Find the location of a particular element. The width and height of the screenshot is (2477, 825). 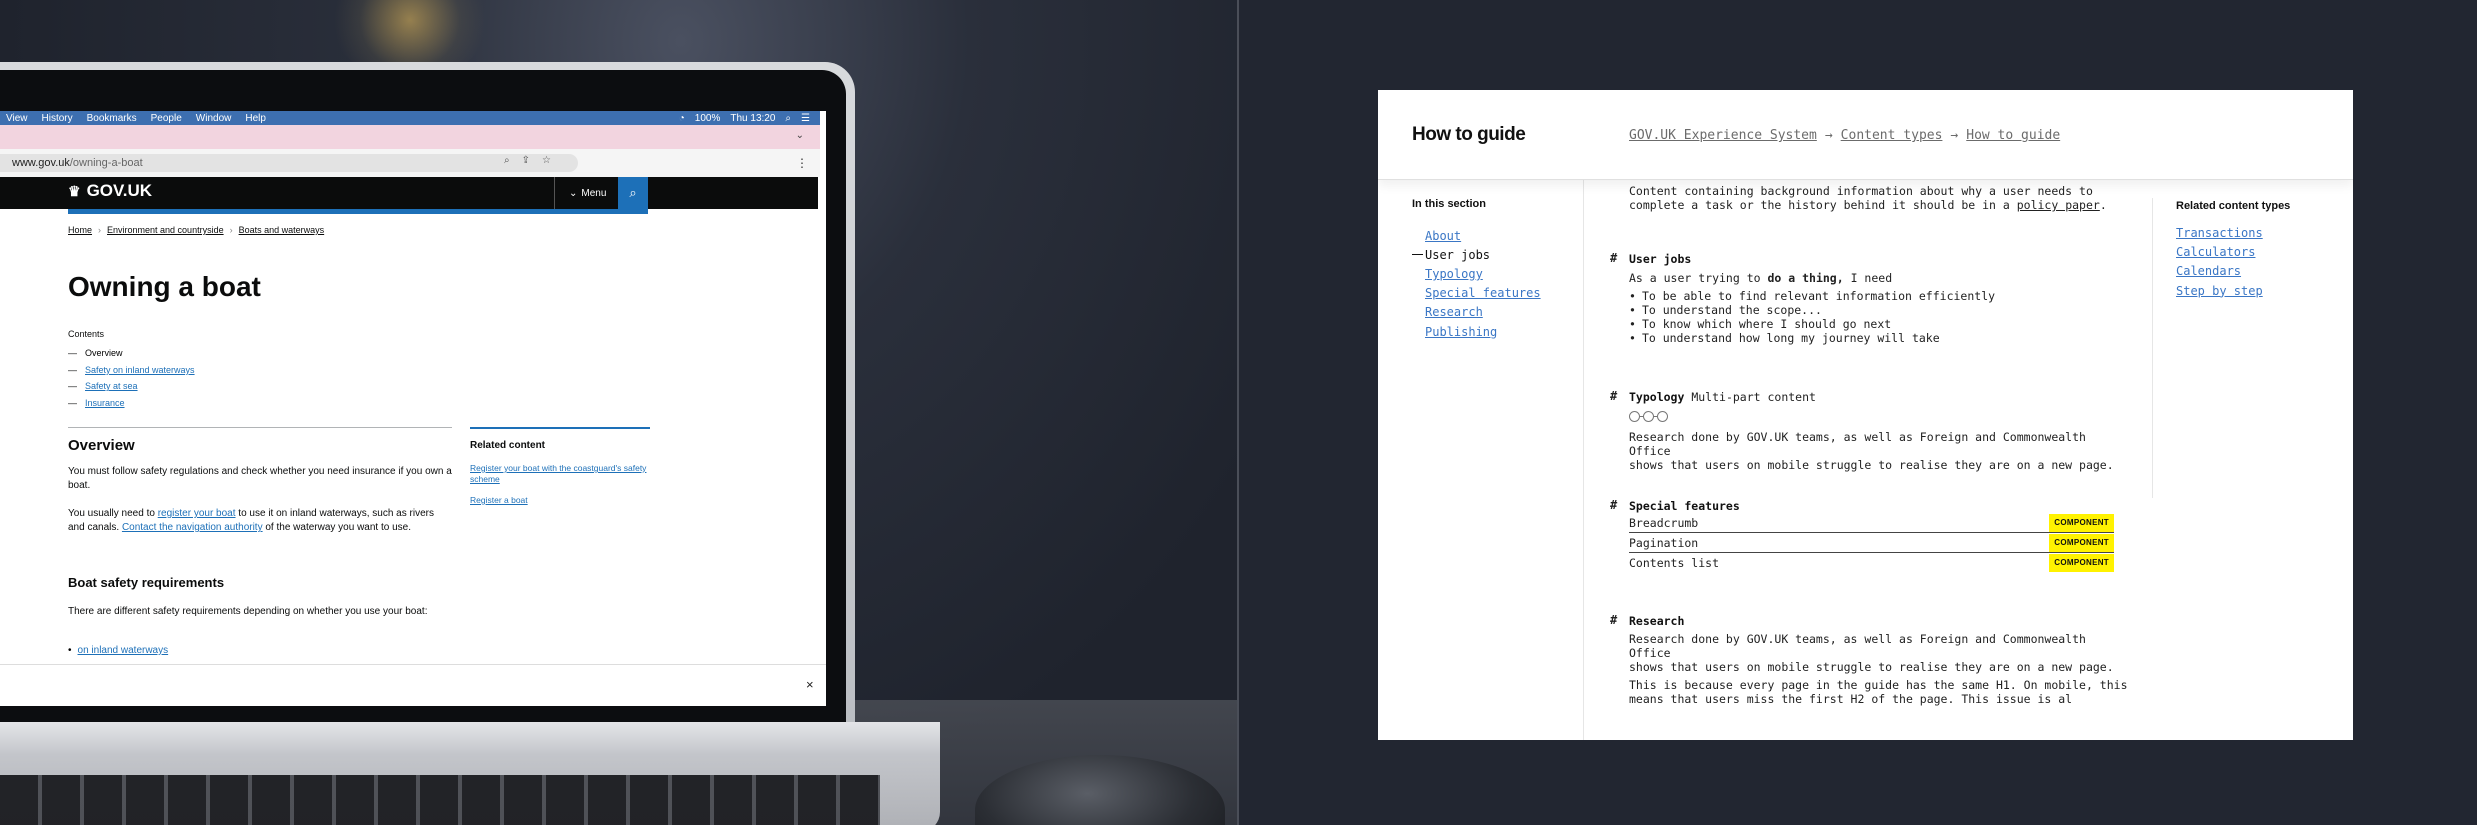

inland-waterways-link: on inland waterways is located at coordinates (123, 650).